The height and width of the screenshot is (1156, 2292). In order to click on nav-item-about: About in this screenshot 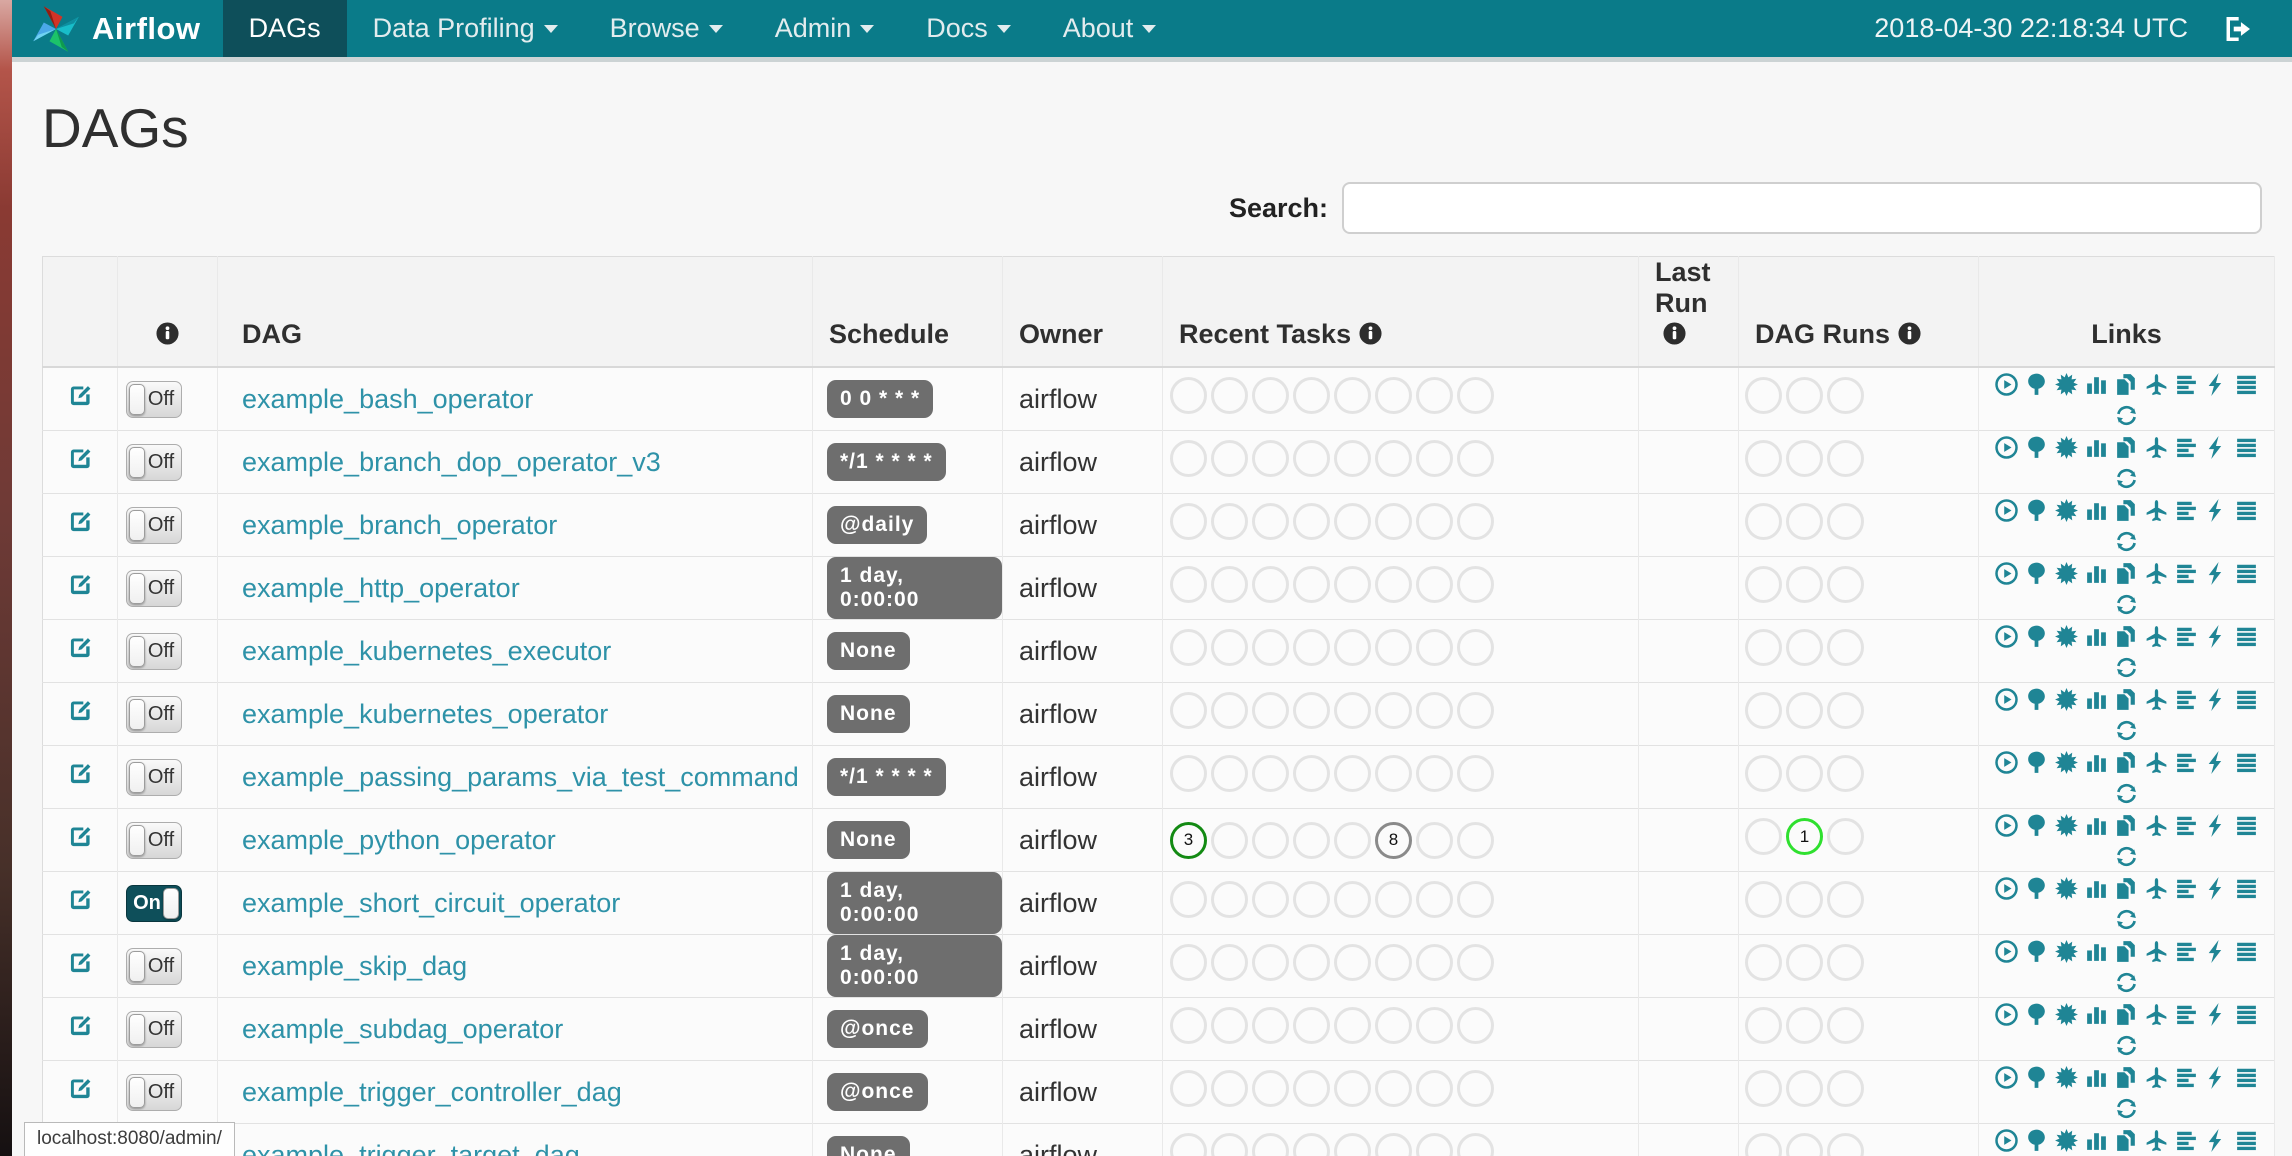, I will do `click(1110, 28)`.